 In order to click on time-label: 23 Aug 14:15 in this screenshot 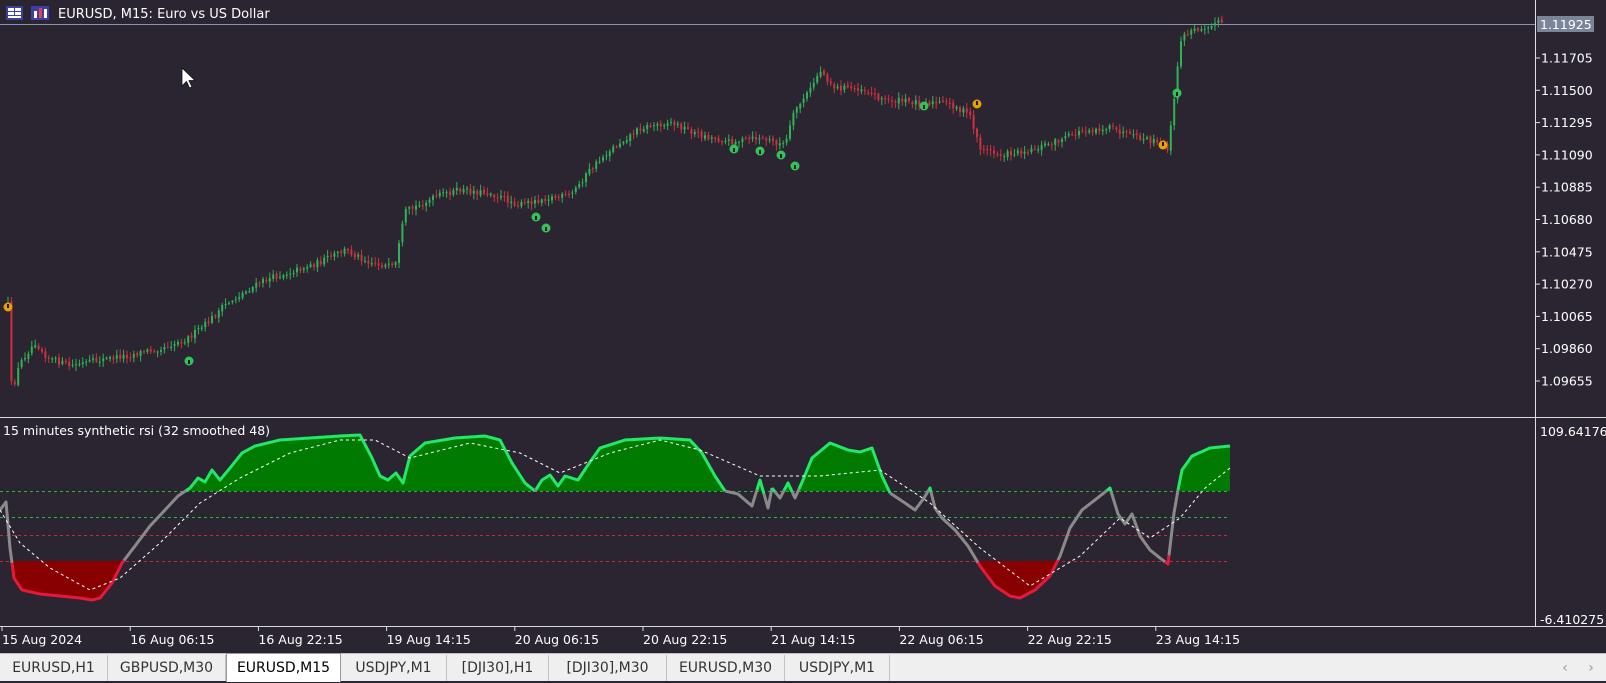, I will do `click(1198, 639)`.